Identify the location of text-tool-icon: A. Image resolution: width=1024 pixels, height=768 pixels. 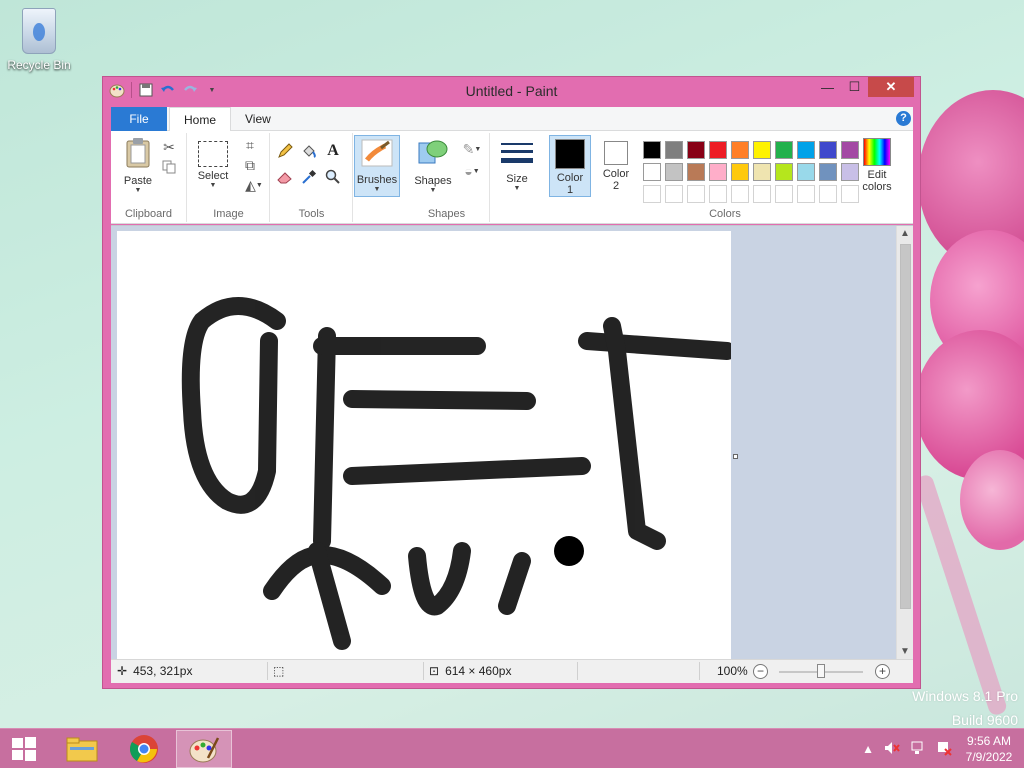
(333, 150).